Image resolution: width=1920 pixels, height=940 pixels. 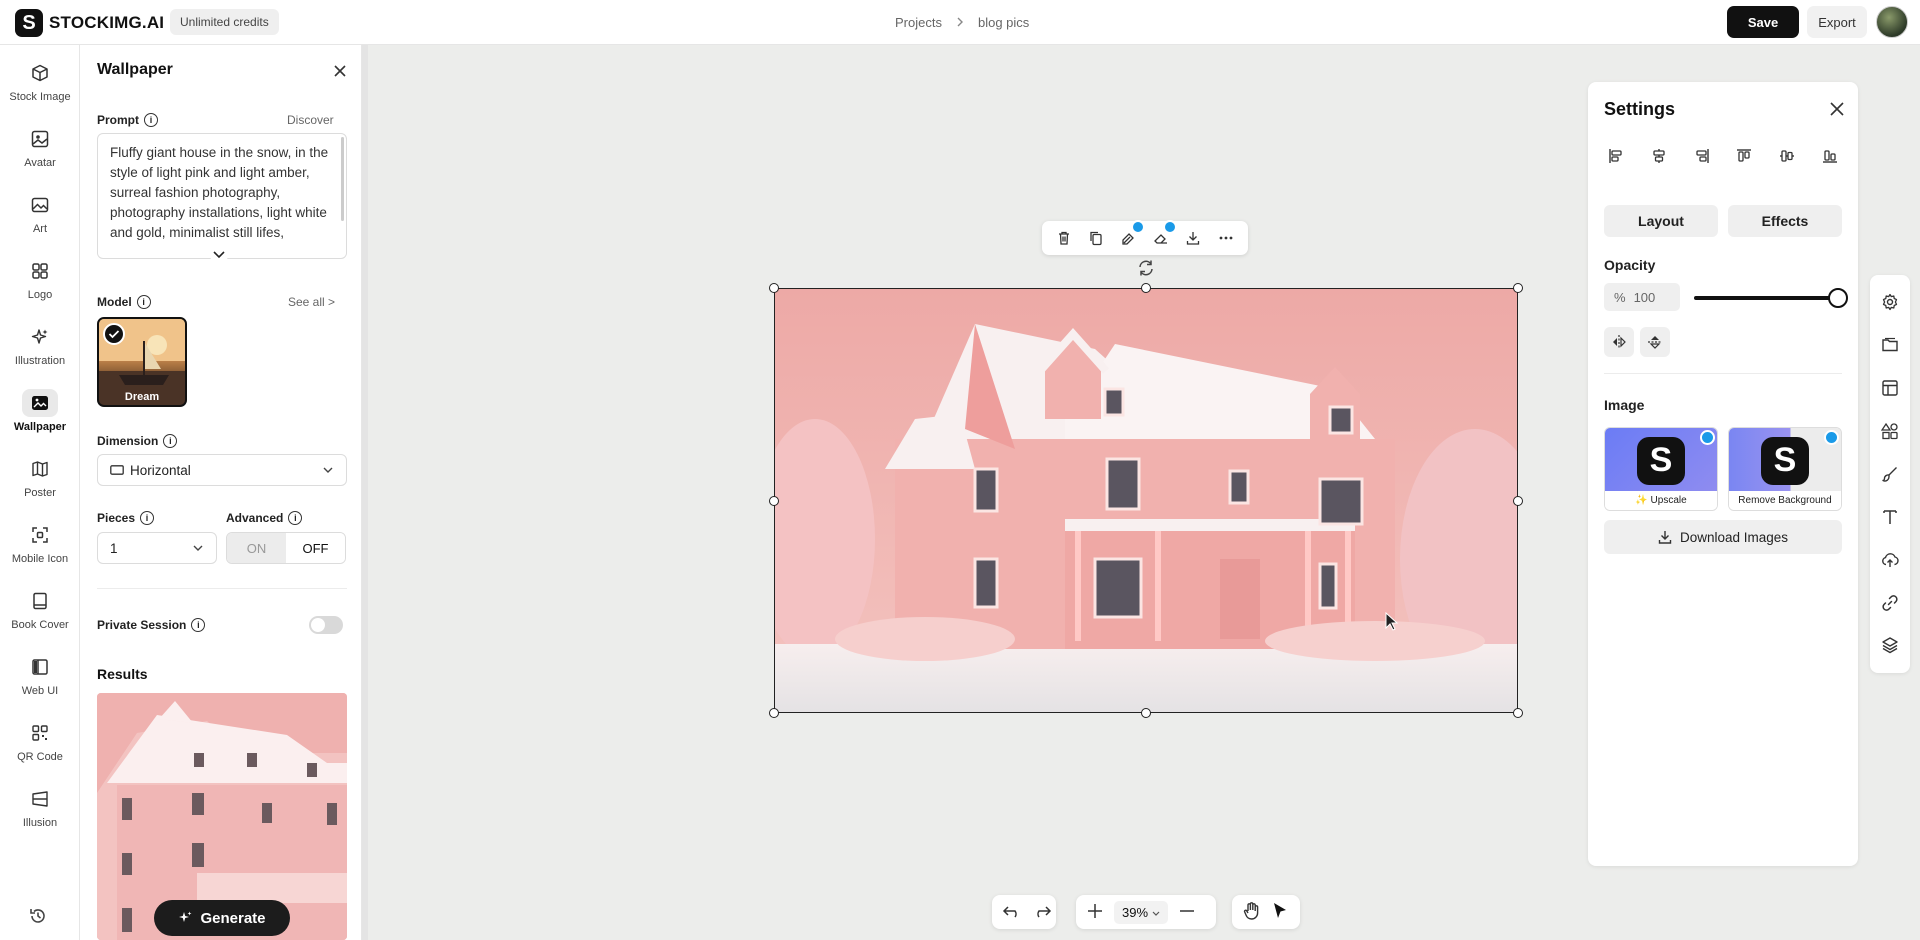 I want to click on opacity-slider-handle, so click(x=1838, y=298).